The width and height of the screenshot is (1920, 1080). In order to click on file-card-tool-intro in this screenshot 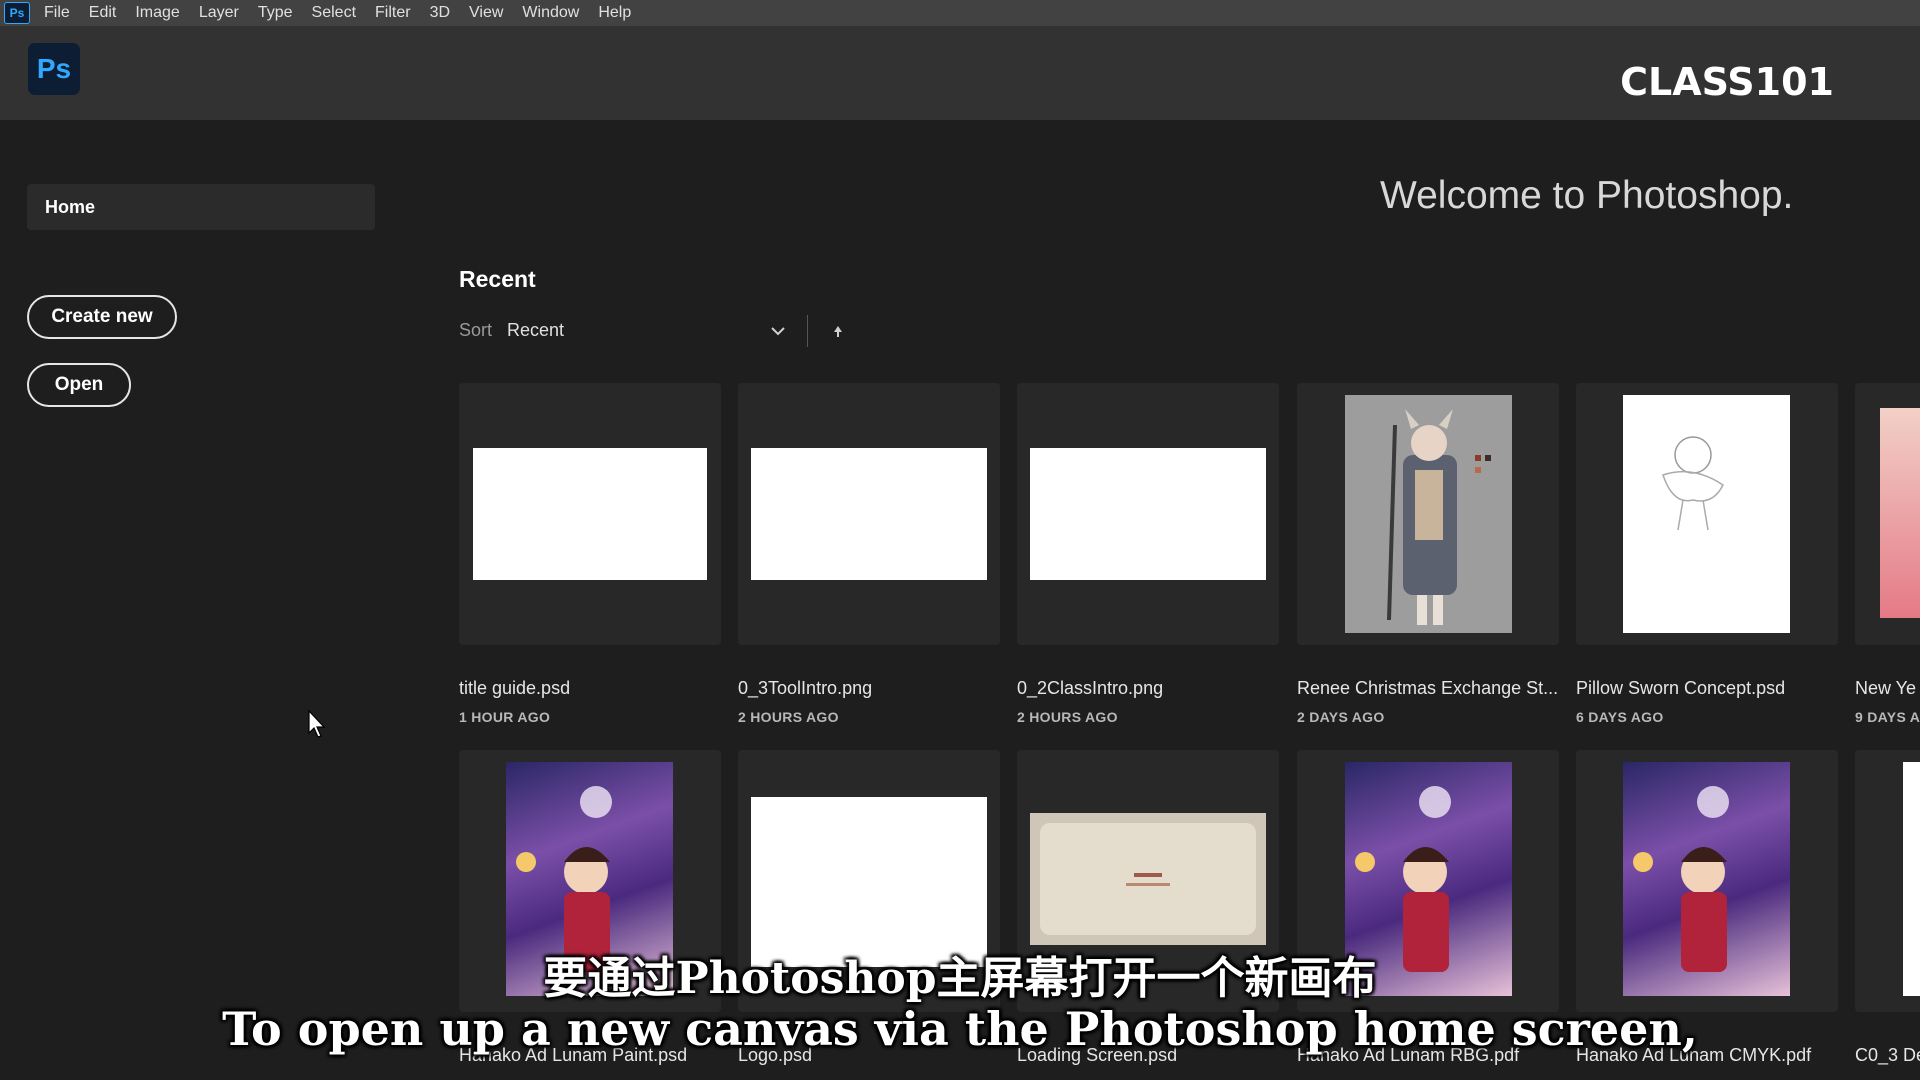, I will do `click(869, 514)`.